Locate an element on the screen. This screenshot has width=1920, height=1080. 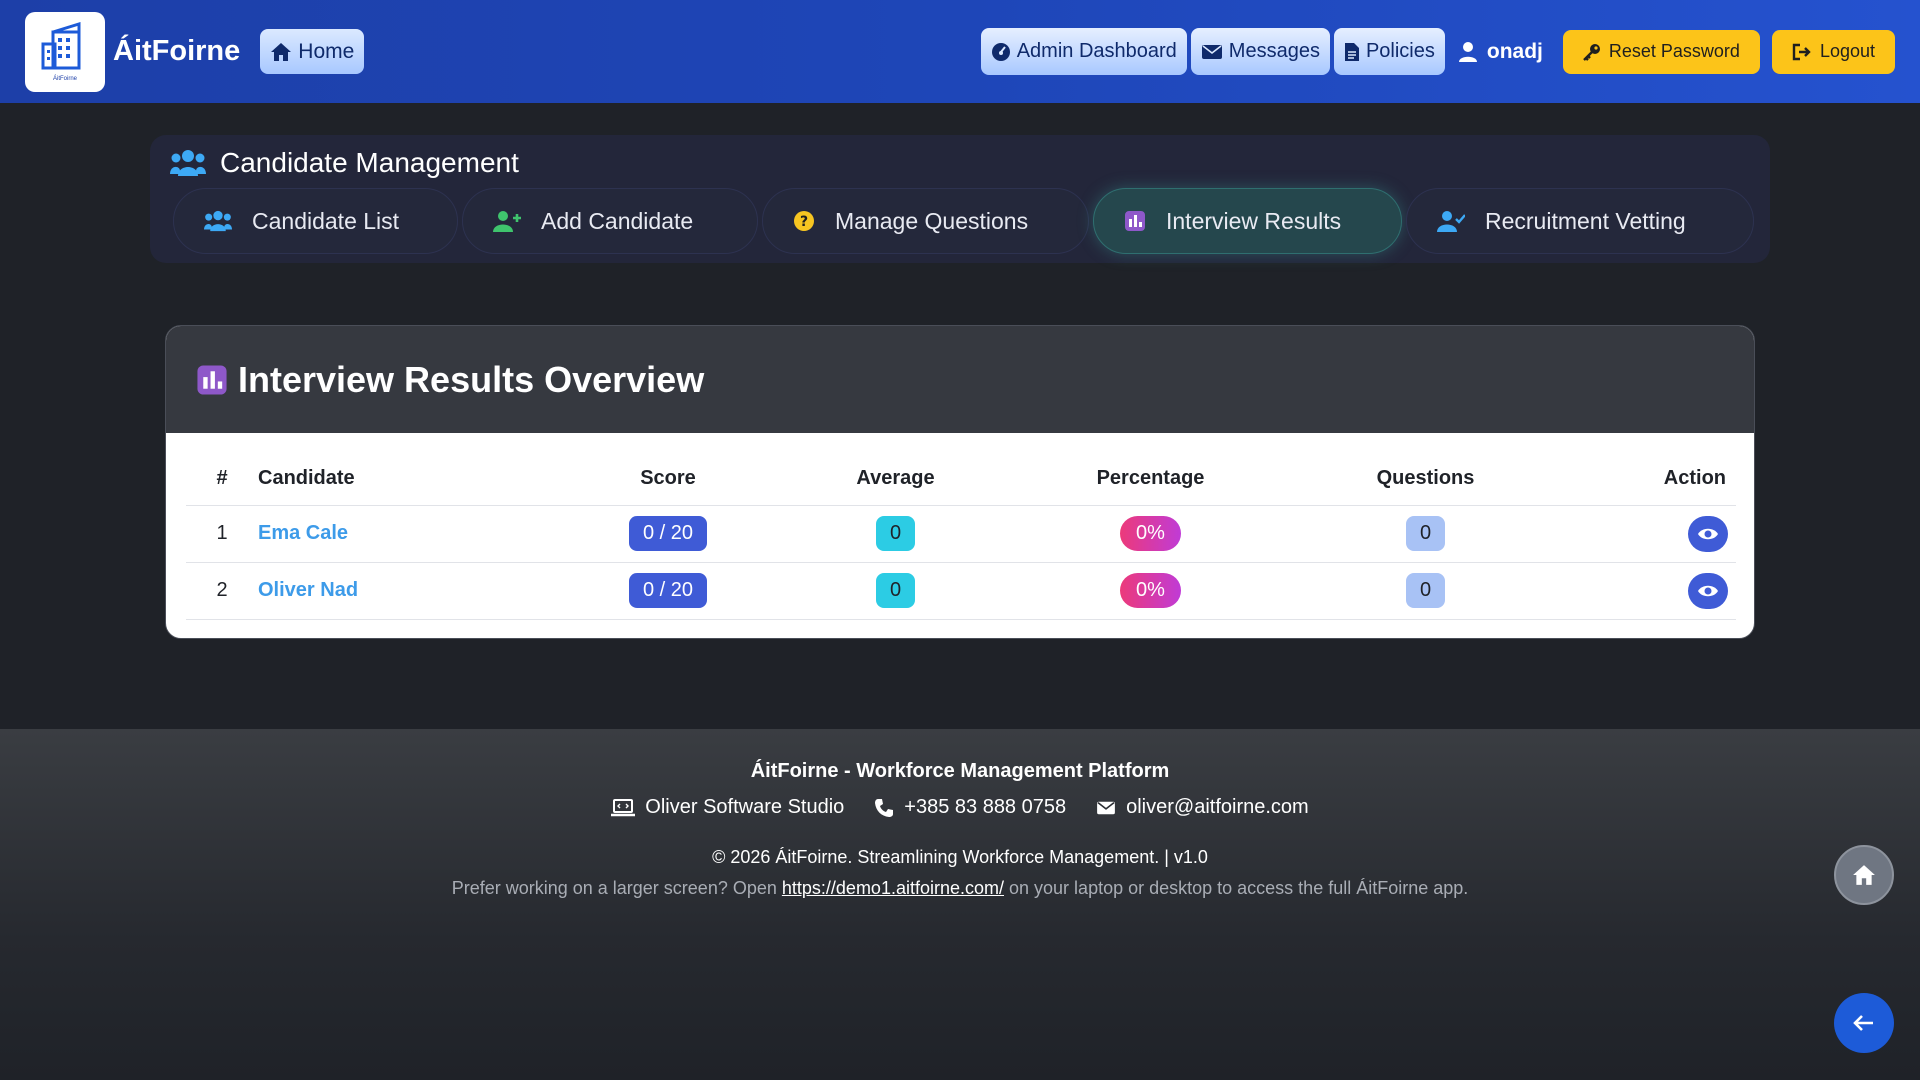
policies-button: Policies is located at coordinates (1389, 51).